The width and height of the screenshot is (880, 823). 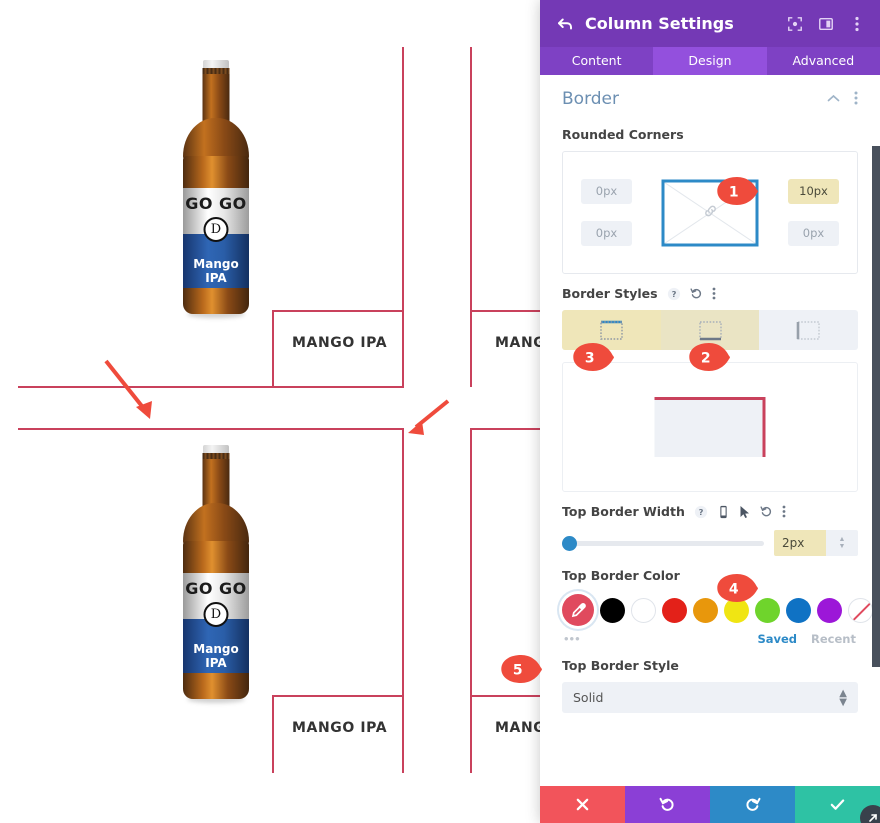 I want to click on annotation-arrow-right, so click(x=429, y=417).